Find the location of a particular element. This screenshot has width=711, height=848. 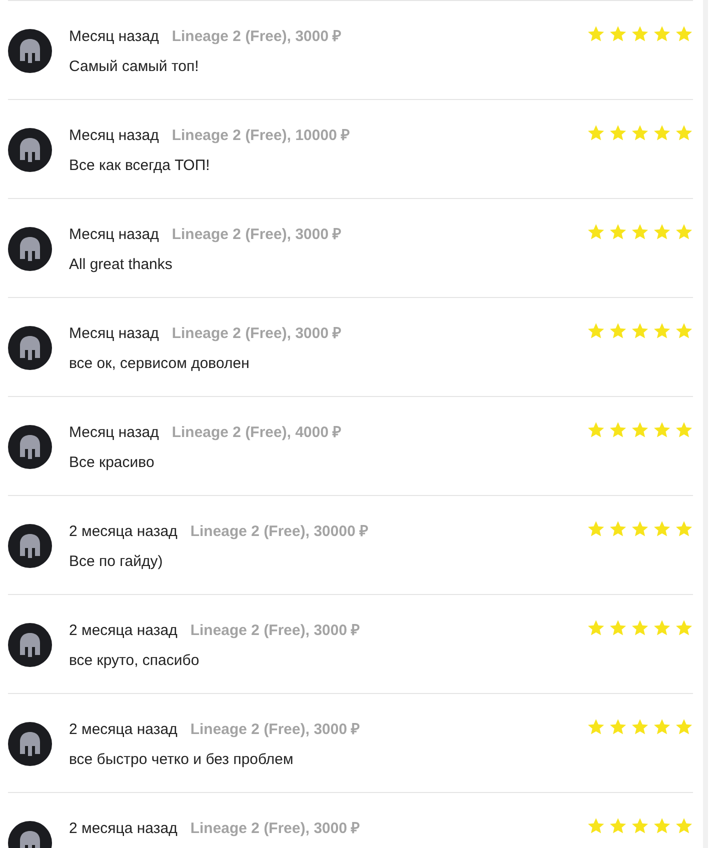

product-name: Lineage 2 (Free), 30000 ₽ is located at coordinates (279, 532).